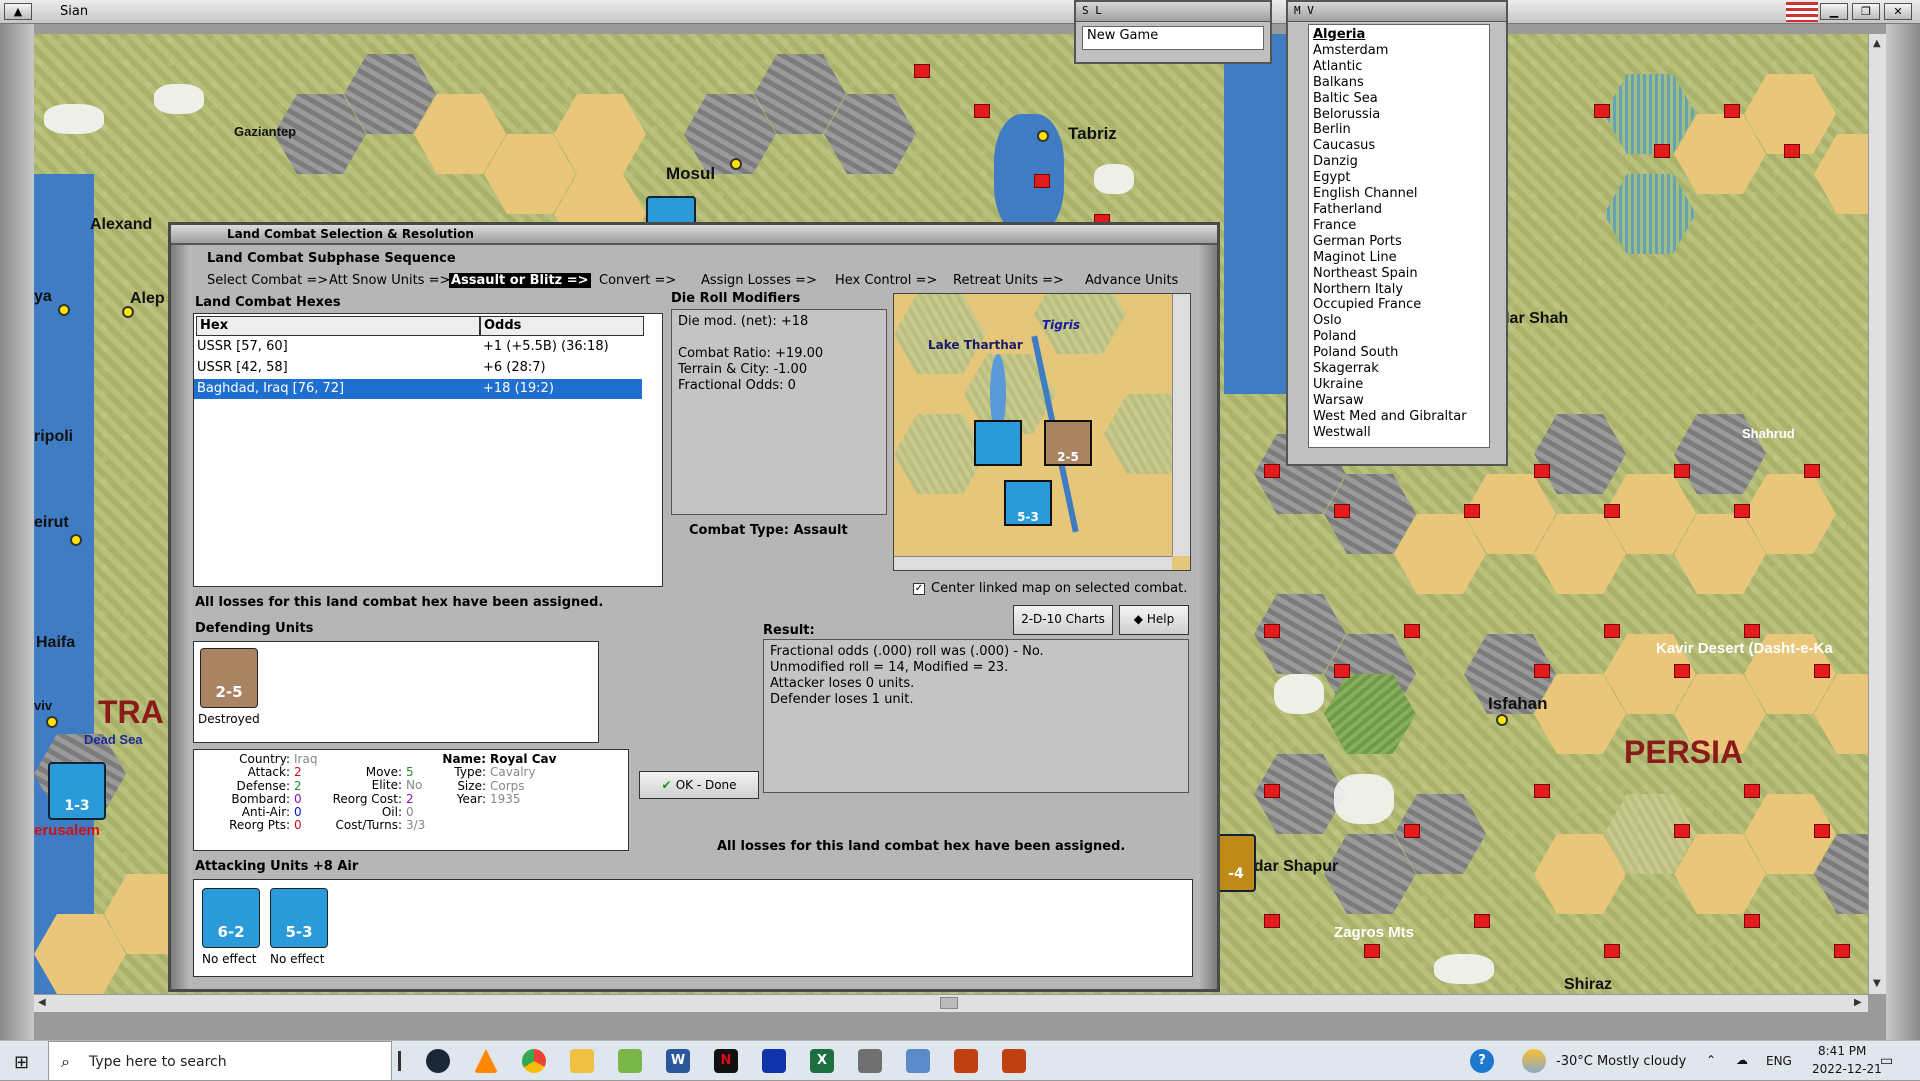  I want to click on stat-year-value: 1935, so click(505, 798).